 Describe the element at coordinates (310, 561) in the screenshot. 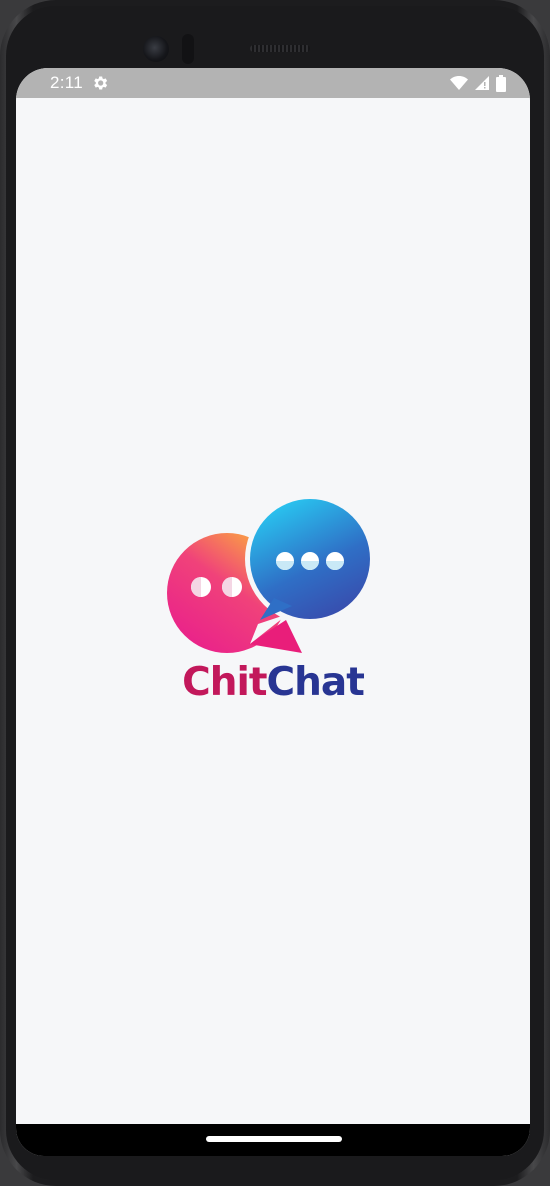

I see `blue-bubble-dots` at that location.